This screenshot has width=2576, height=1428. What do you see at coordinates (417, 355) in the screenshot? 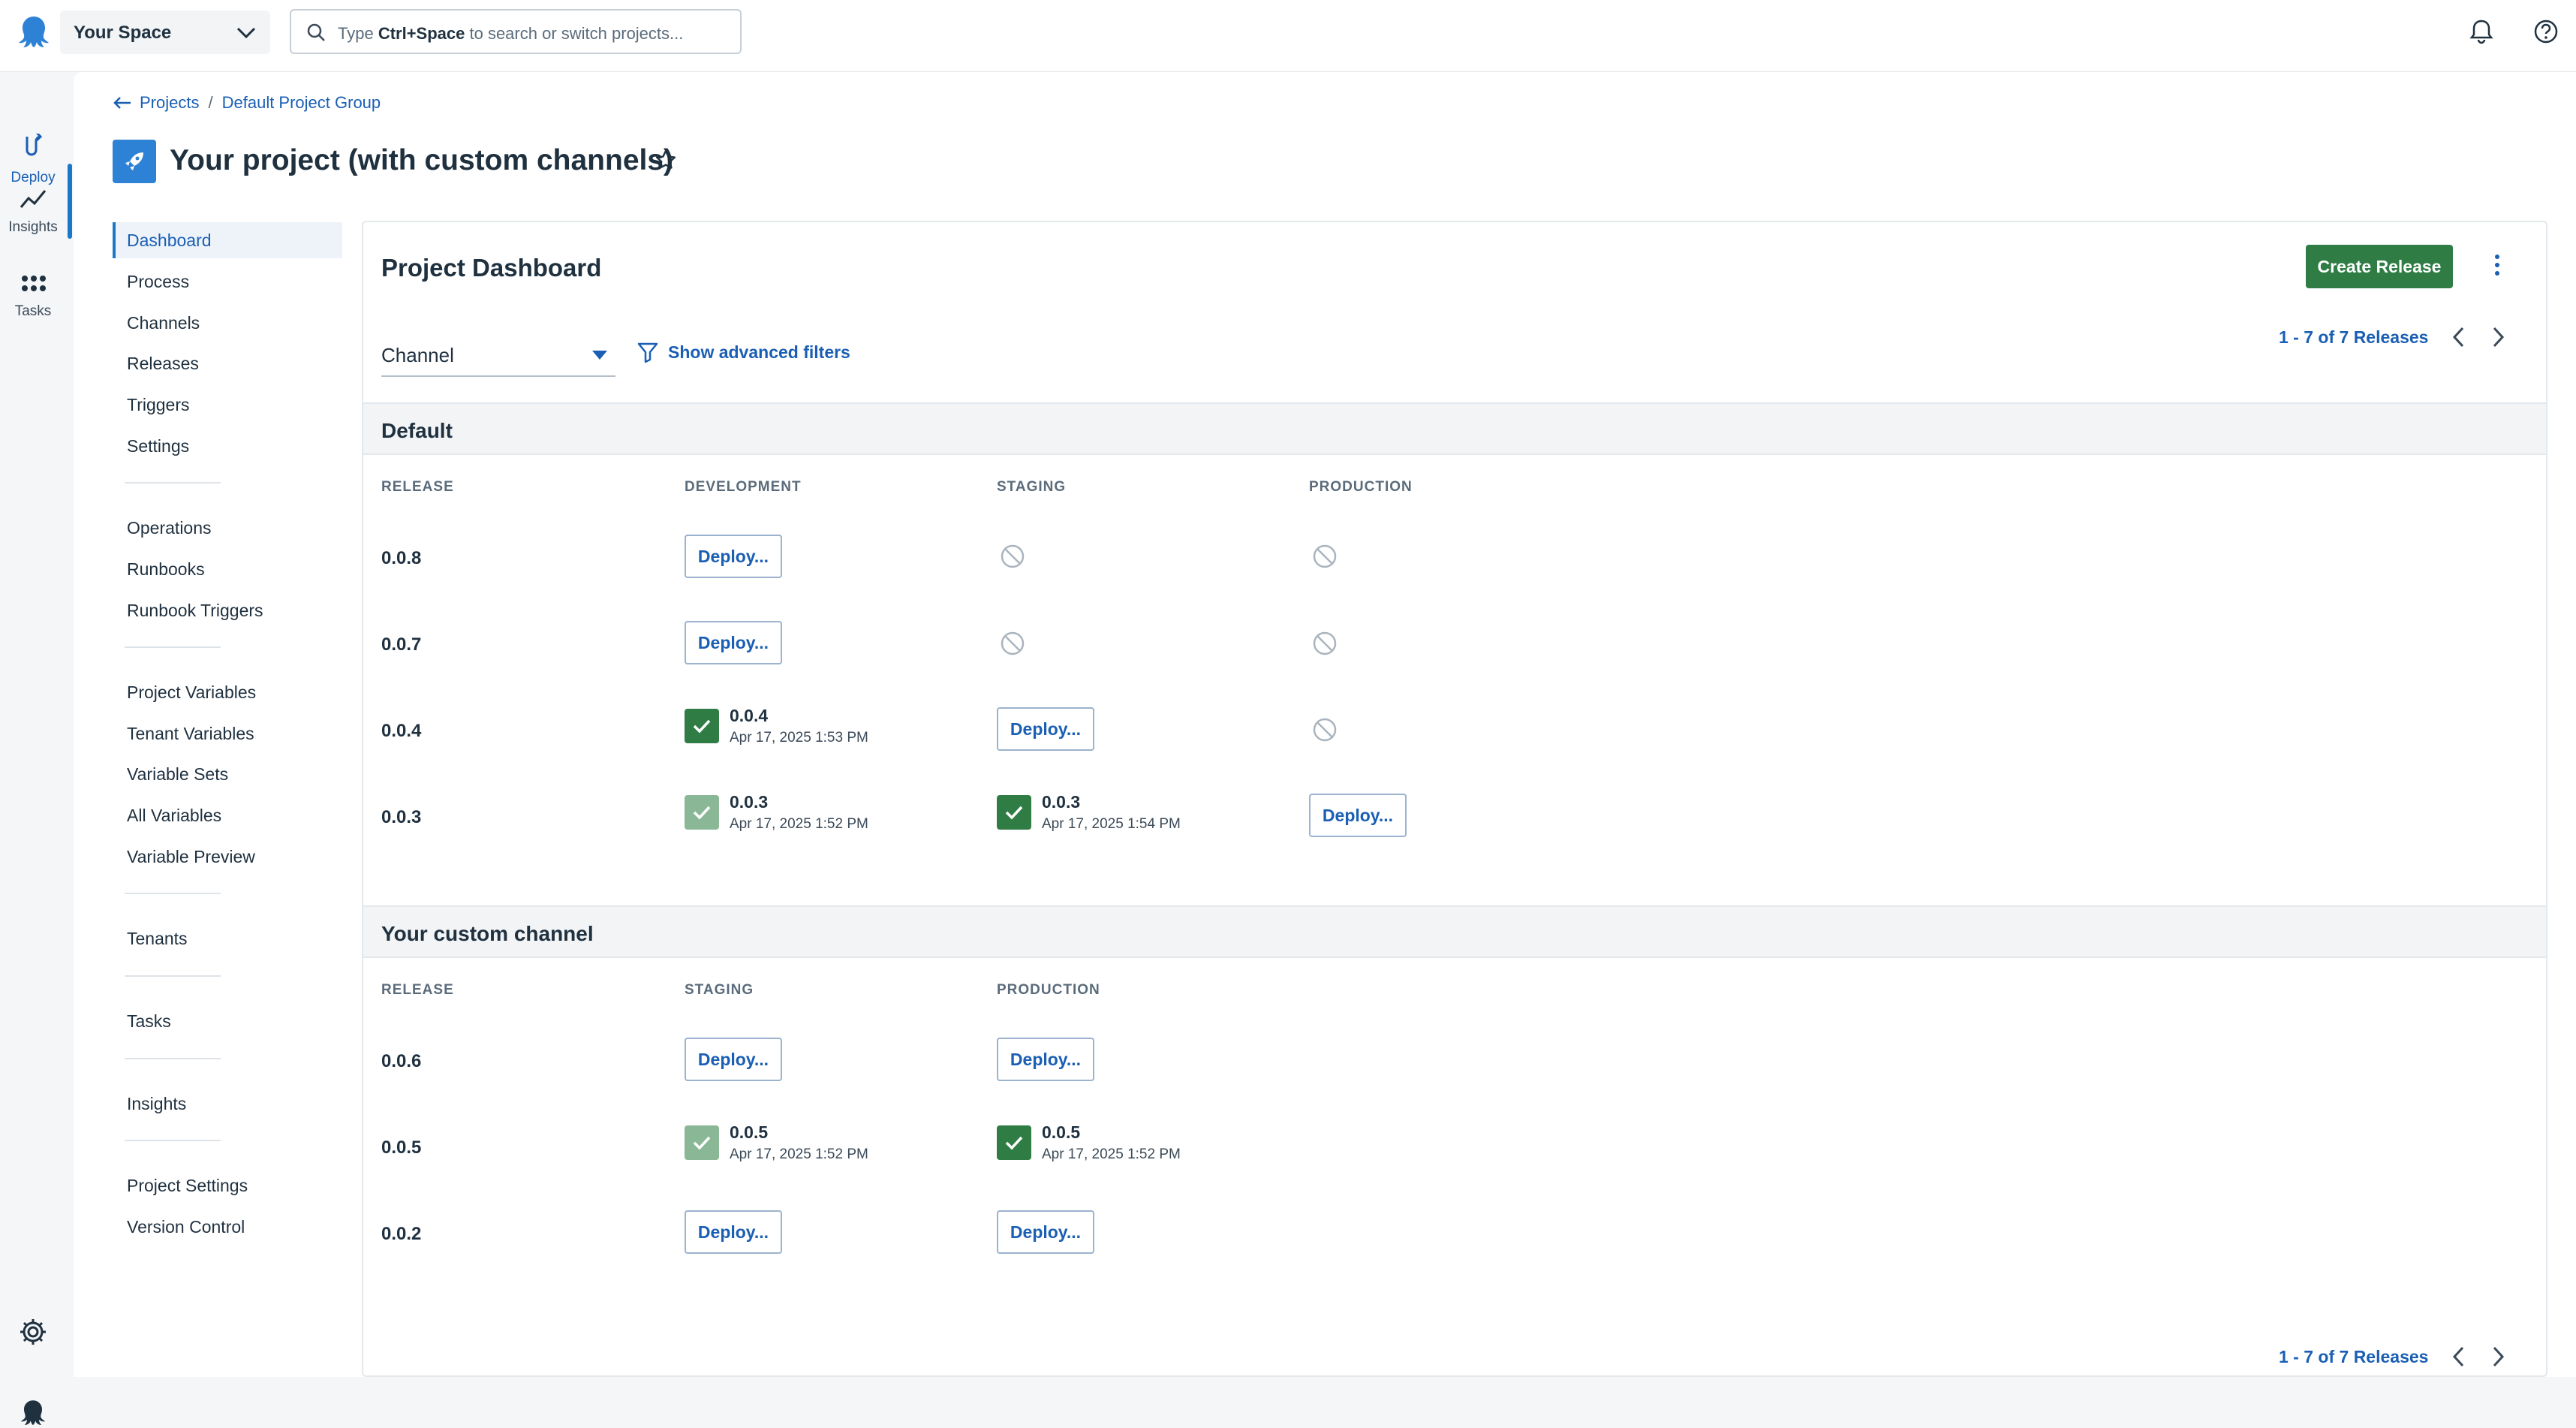
I see `channel-select-label: Channel` at bounding box center [417, 355].